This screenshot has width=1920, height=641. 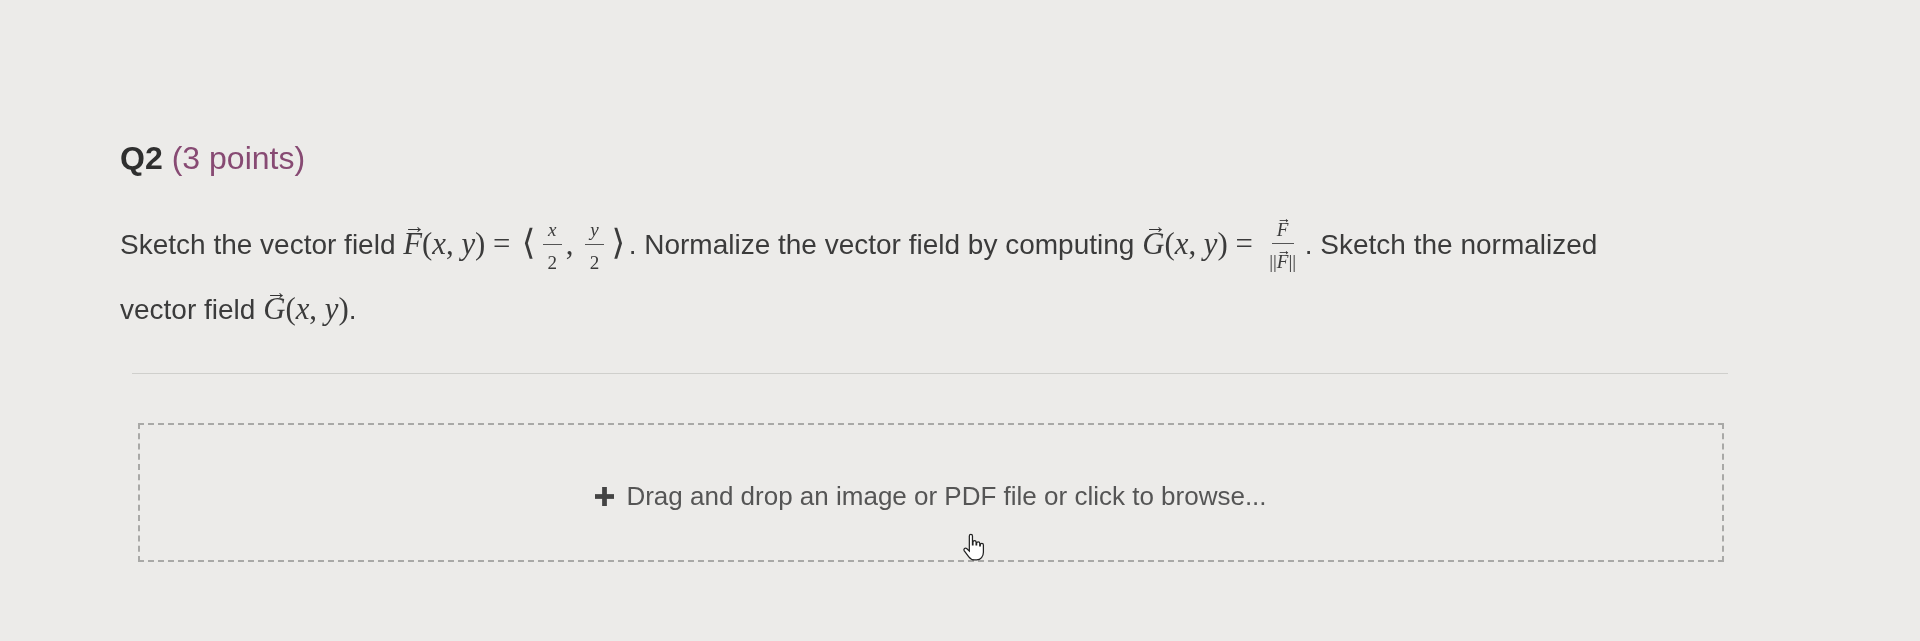 What do you see at coordinates (605, 497) in the screenshot?
I see `plus-icon` at bounding box center [605, 497].